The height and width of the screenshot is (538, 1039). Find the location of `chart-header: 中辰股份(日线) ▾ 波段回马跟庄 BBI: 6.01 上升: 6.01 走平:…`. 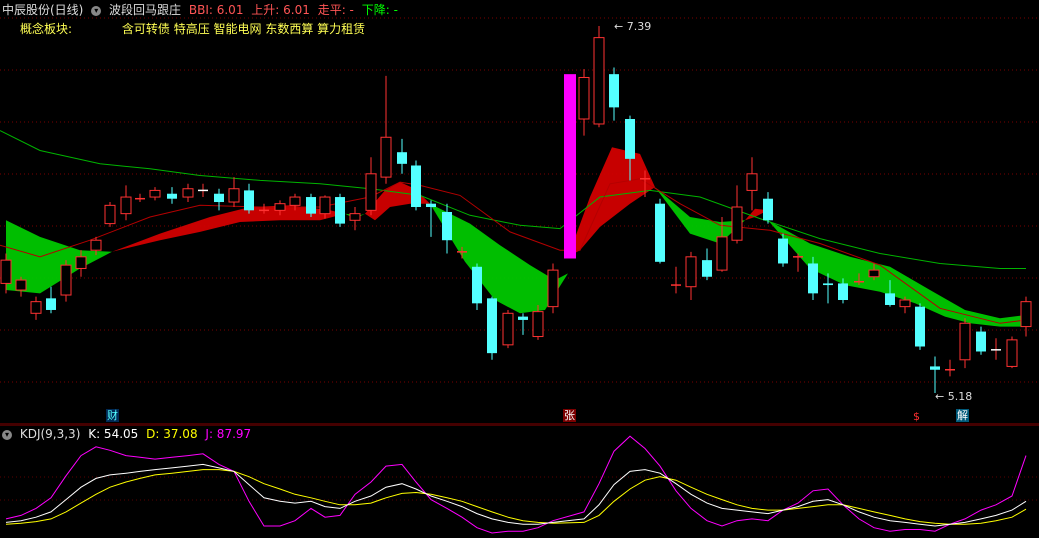

chart-header: 中辰股份(日线) ▾ 波段回马跟庄 BBI: 6.01 上升: 6.01 走平:… is located at coordinates (202, 10).